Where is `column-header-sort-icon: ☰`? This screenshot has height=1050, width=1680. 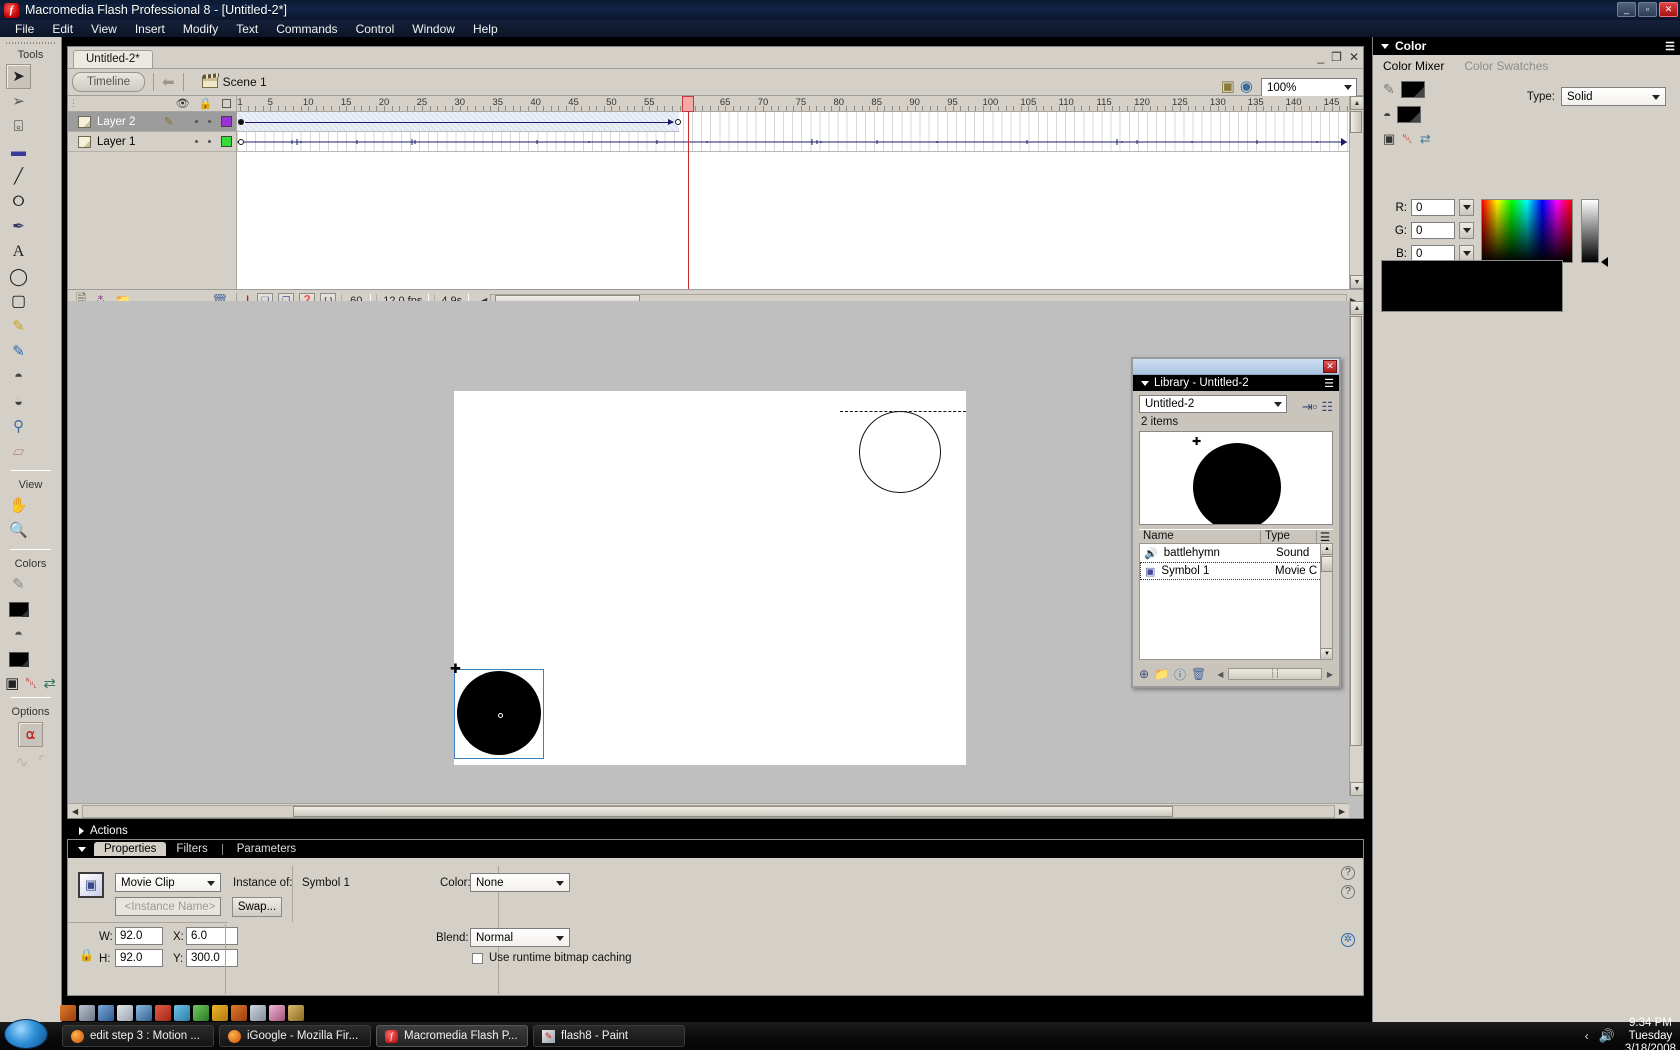 column-header-sort-icon: ☰ is located at coordinates (1325, 537).